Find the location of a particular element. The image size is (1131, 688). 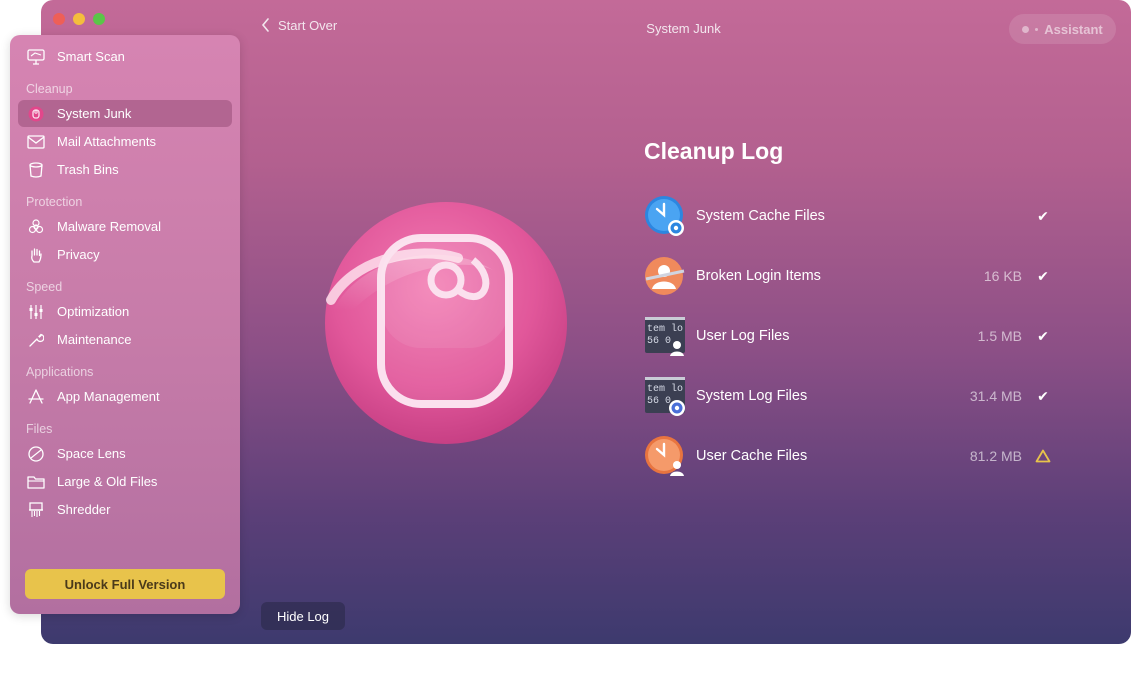

unlock-full-version-button: Unlock Full Version is located at coordinates (125, 584).